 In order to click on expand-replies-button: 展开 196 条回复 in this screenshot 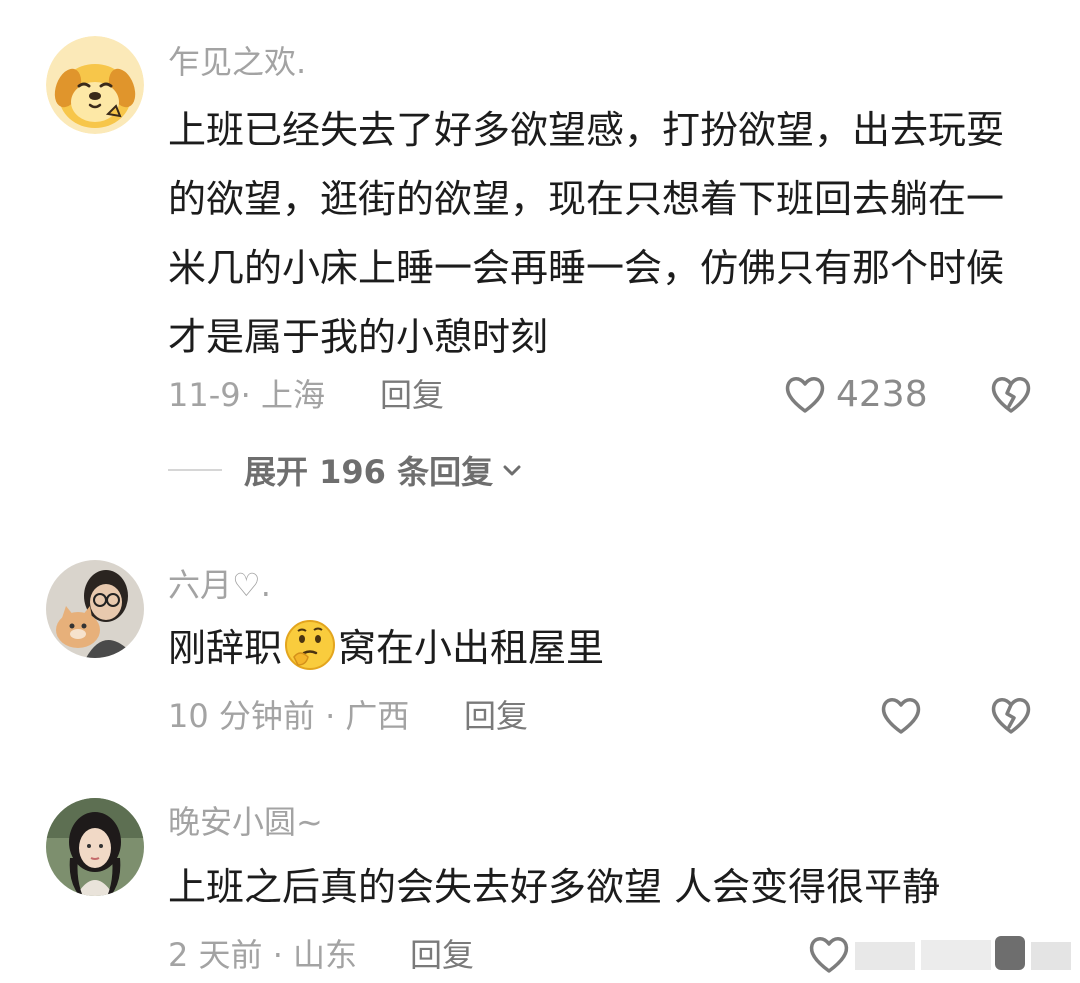, I will do `click(346, 470)`.